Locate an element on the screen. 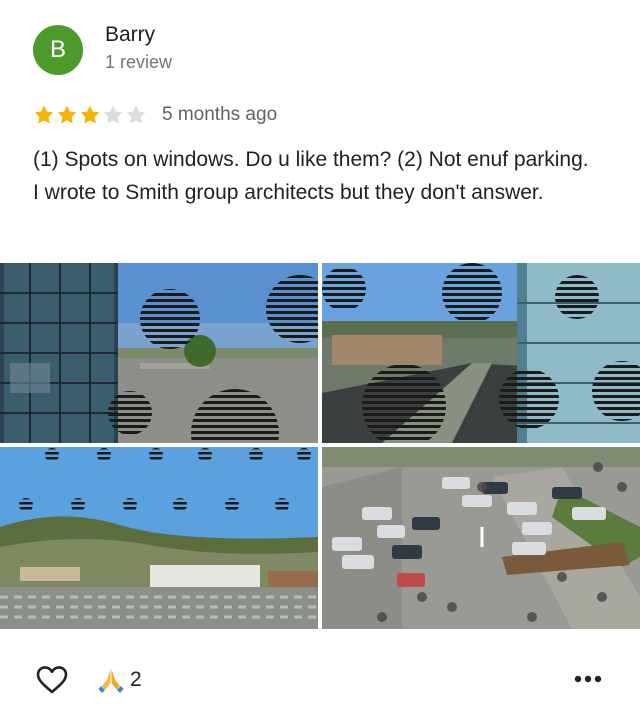  star-rating is located at coordinates (90, 115).